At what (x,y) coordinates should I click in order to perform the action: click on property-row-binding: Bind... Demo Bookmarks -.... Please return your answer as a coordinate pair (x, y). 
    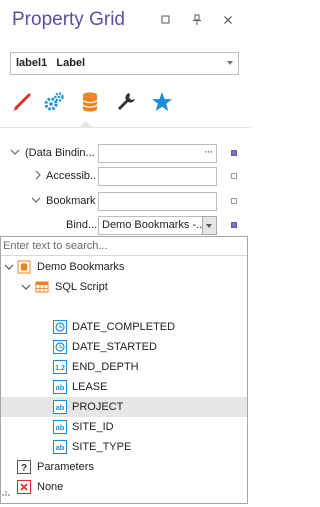
    Looking at the image, I should click on (125, 225).